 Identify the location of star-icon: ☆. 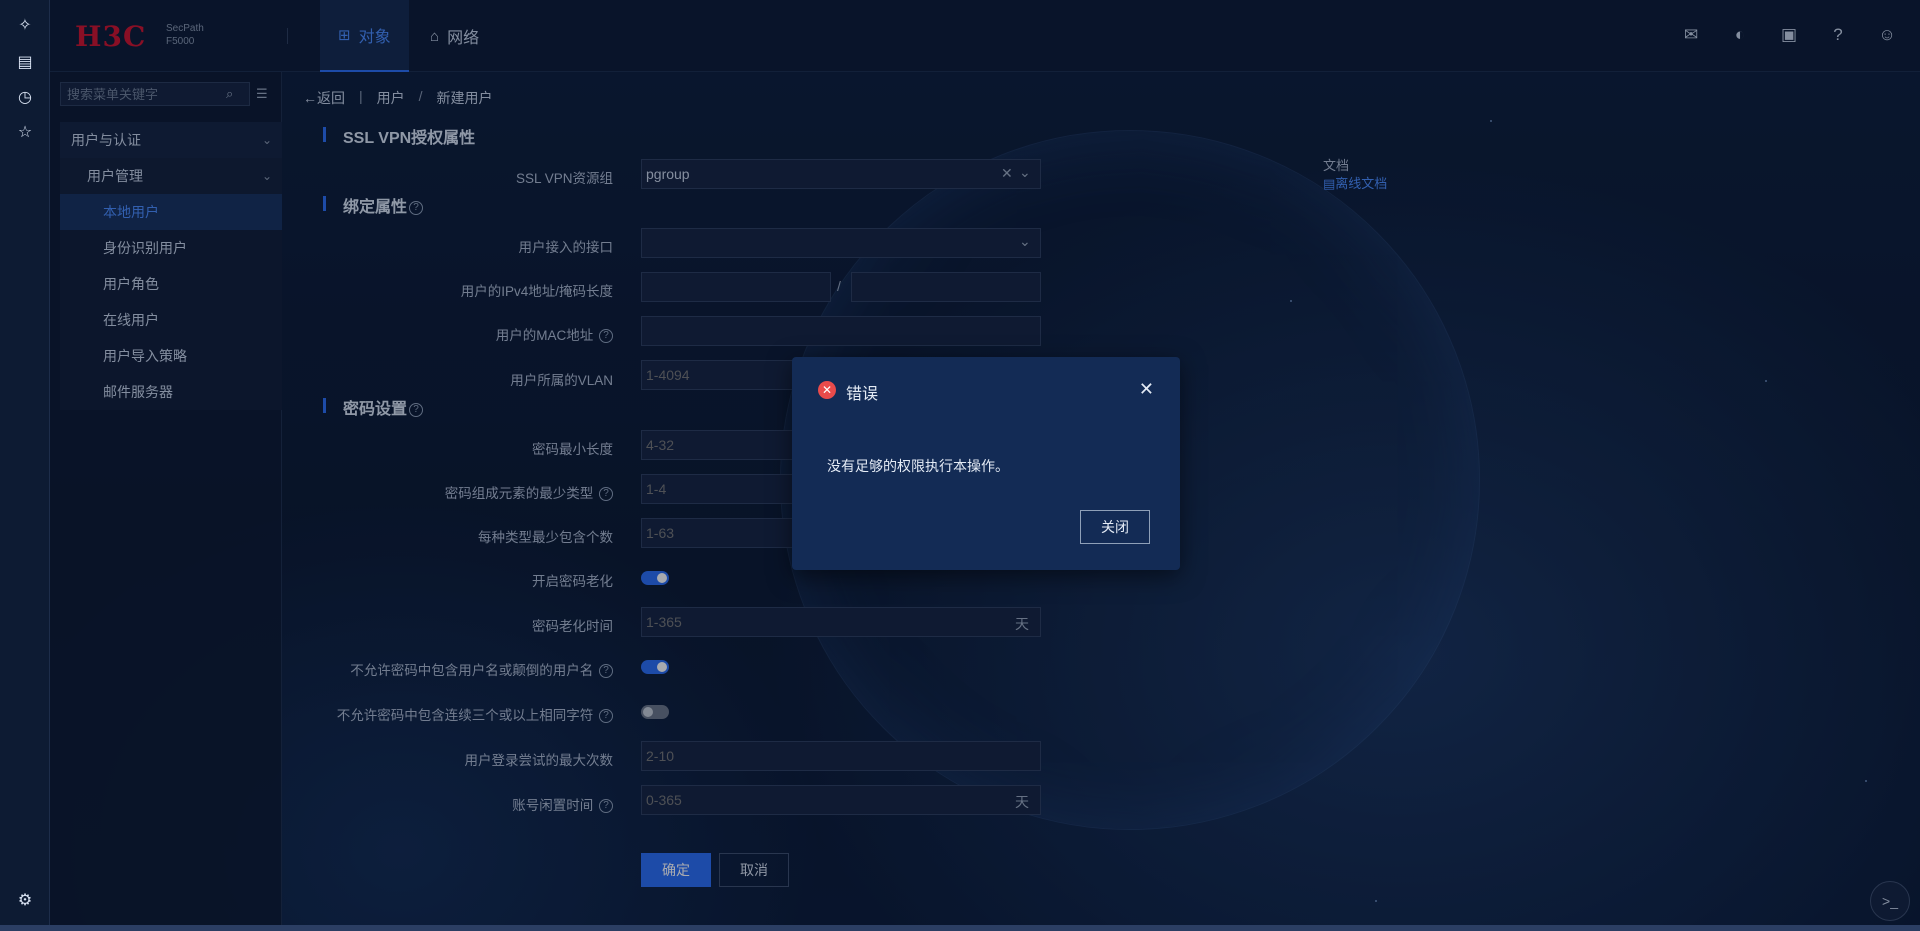
(25, 132).